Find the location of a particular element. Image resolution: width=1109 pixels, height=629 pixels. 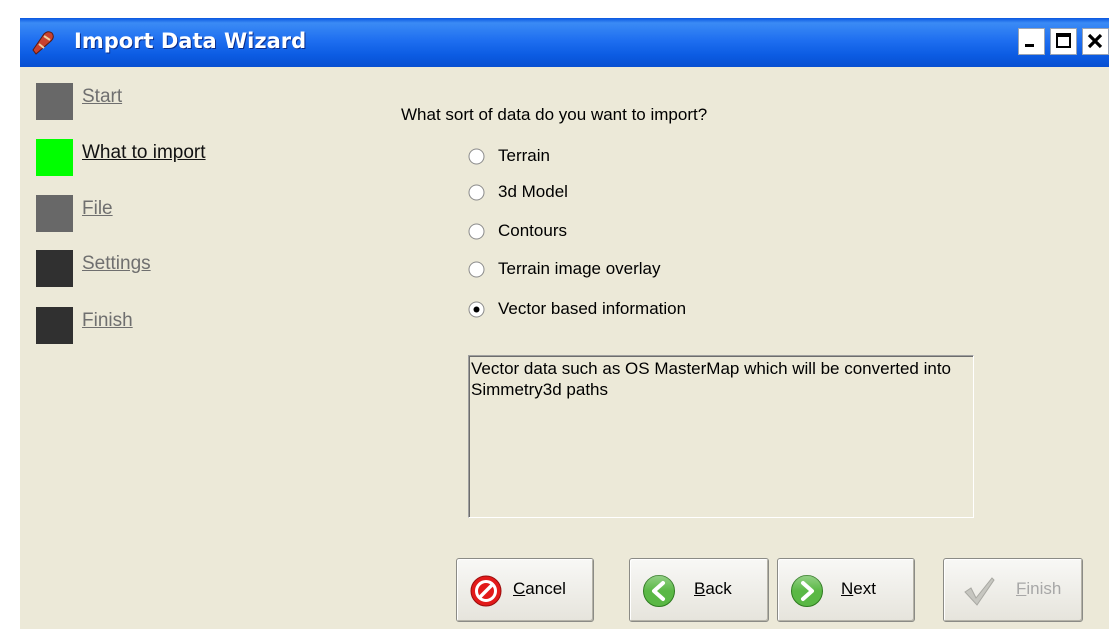

maximize-button is located at coordinates (1063, 41).